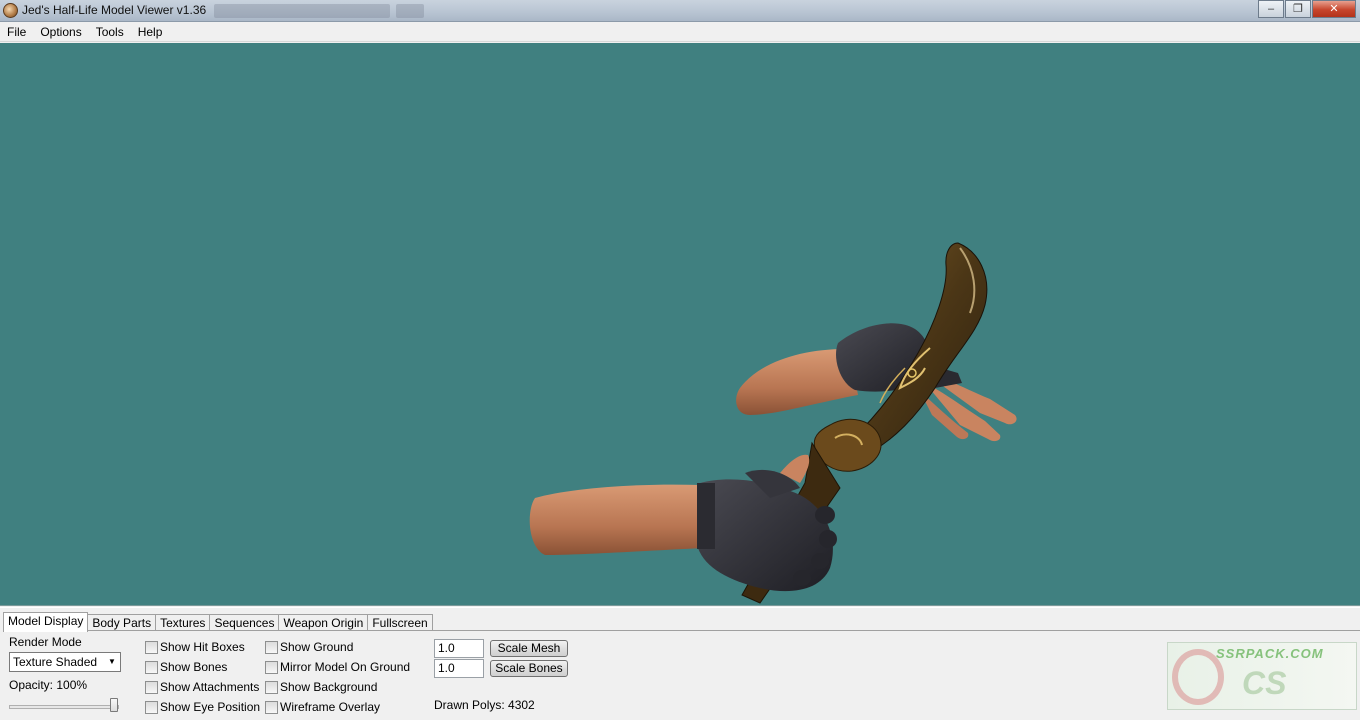 This screenshot has width=1360, height=720. Describe the element at coordinates (683, 523) in the screenshot. I see `lower-hand` at that location.